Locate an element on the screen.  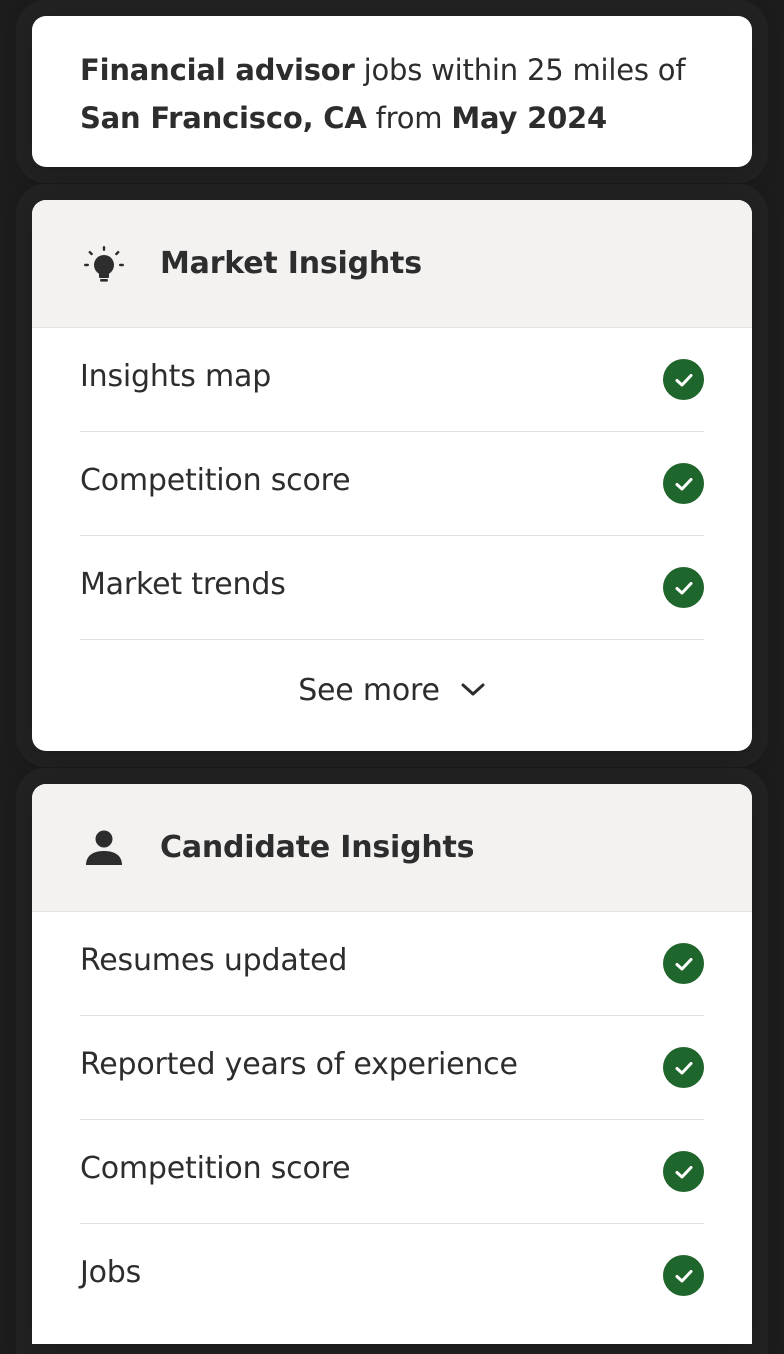
list-item: Resumes updated is located at coordinates (392, 964).